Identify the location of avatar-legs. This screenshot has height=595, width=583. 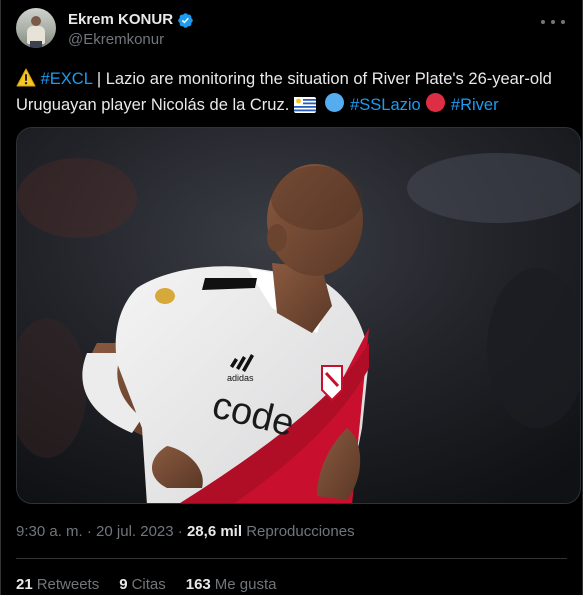
(36, 44).